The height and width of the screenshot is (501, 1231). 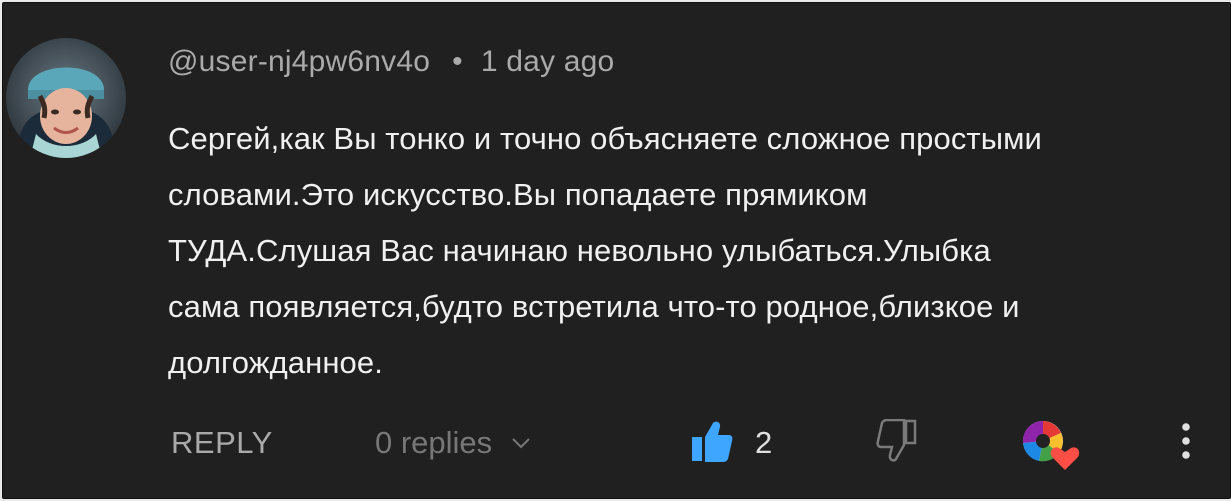 I want to click on comment-header: @user-nj4pw6nv4o • 1 day ago, so click(x=391, y=62).